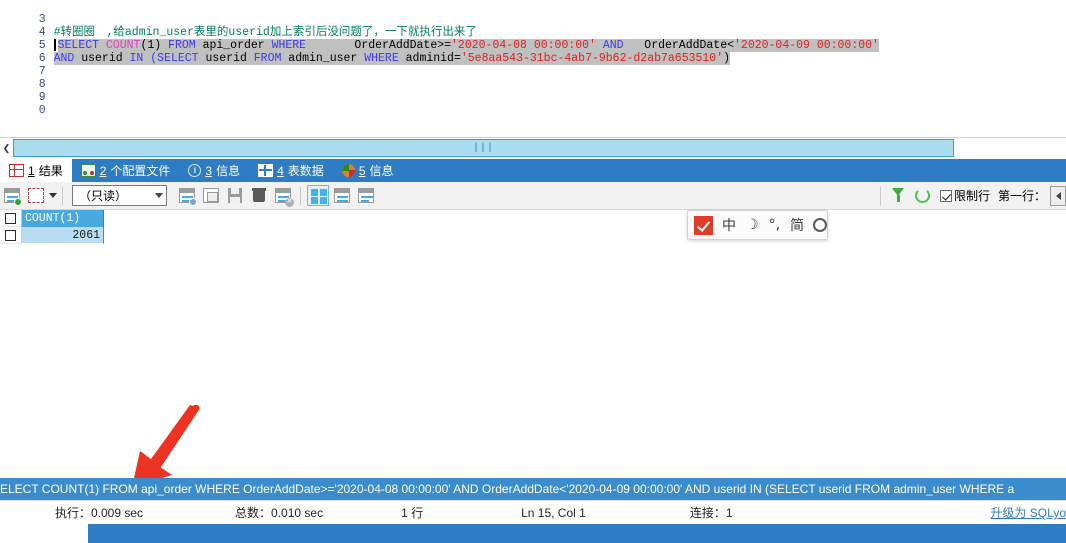  I want to click on grid-icon, so click(16, 170).